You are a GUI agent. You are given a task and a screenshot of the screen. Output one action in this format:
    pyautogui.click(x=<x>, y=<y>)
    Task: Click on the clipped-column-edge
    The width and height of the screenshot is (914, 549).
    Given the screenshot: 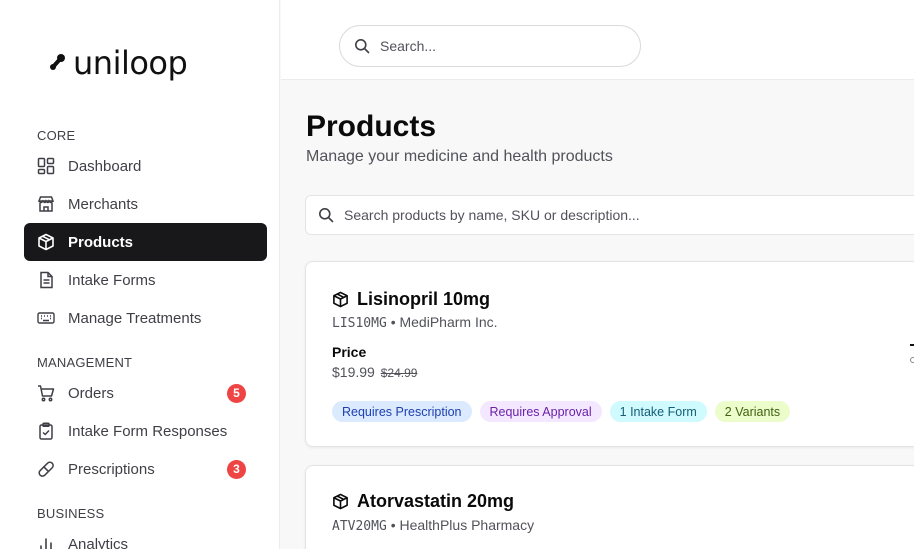 What is the action you would take?
    pyautogui.click(x=912, y=353)
    